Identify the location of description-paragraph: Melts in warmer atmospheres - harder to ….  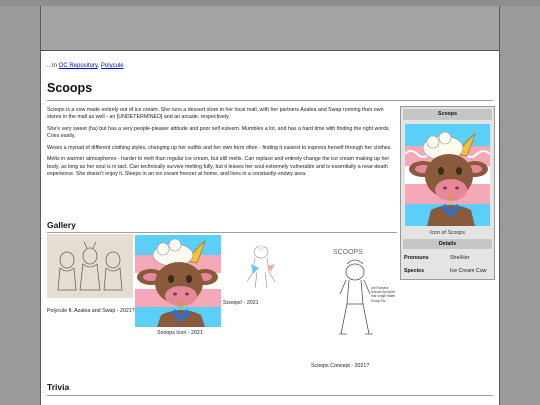
(218, 166).